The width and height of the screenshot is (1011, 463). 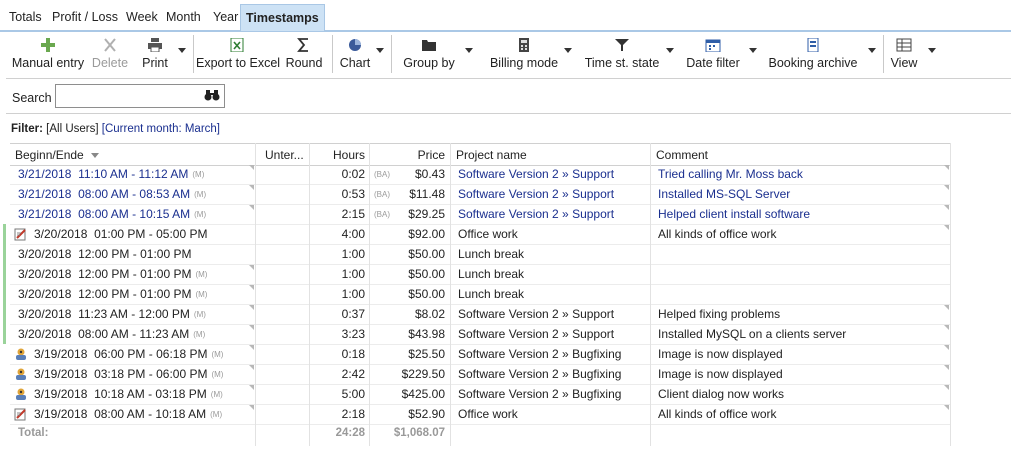 What do you see at coordinates (355, 54) in the screenshot?
I see `chart-button: Chart` at bounding box center [355, 54].